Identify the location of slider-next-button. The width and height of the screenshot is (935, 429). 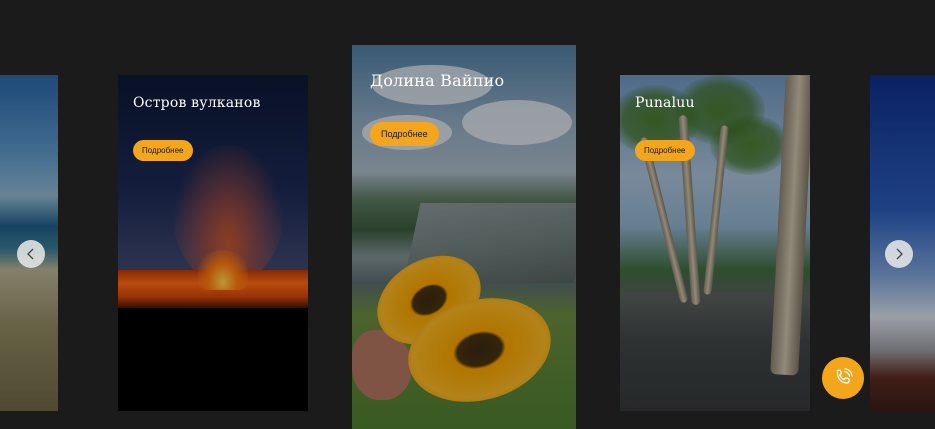
(899, 254).